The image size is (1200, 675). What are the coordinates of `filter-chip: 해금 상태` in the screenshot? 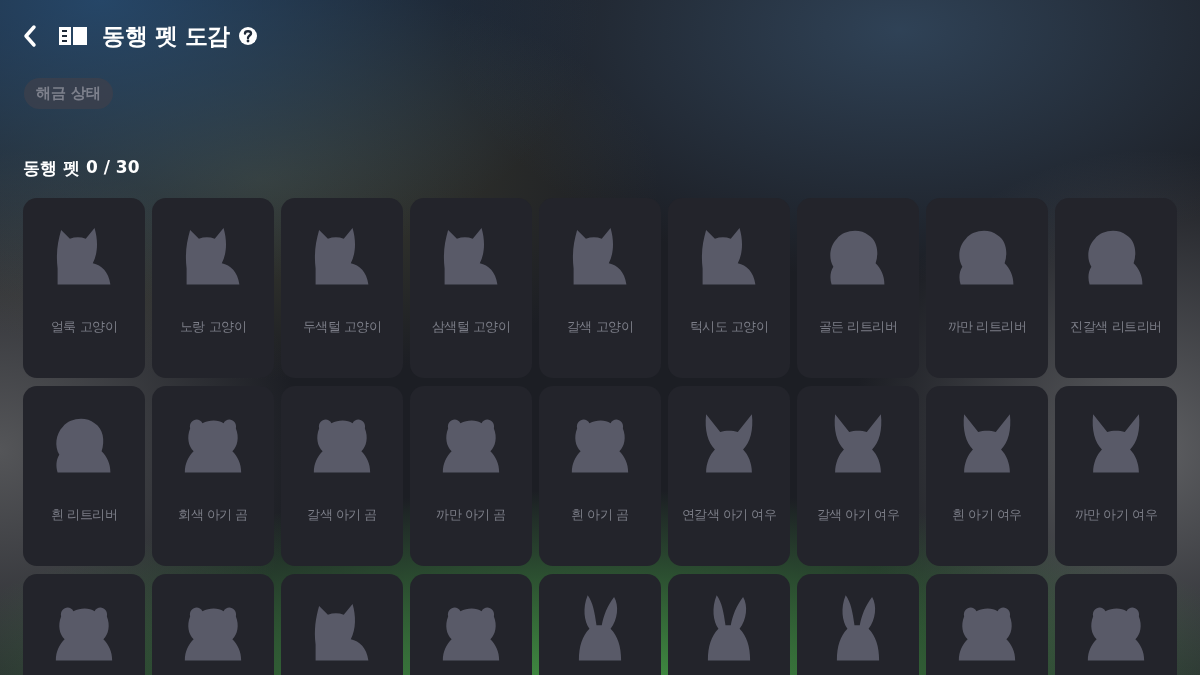 It's located at (69, 93).